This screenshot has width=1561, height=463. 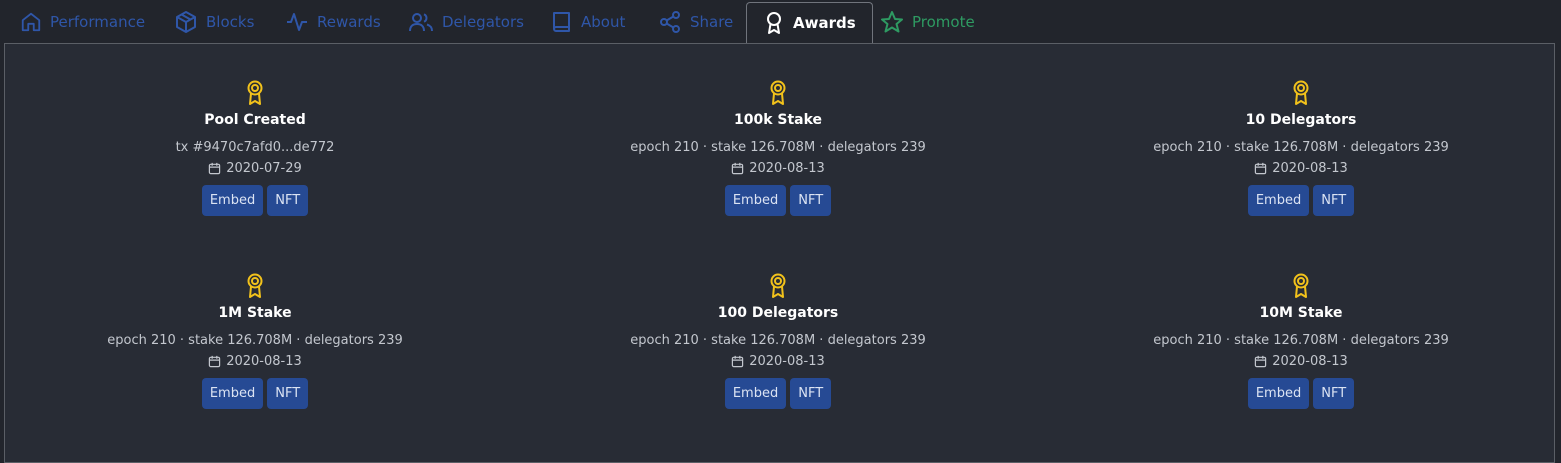 I want to click on tab-label: Awards, so click(x=824, y=23).